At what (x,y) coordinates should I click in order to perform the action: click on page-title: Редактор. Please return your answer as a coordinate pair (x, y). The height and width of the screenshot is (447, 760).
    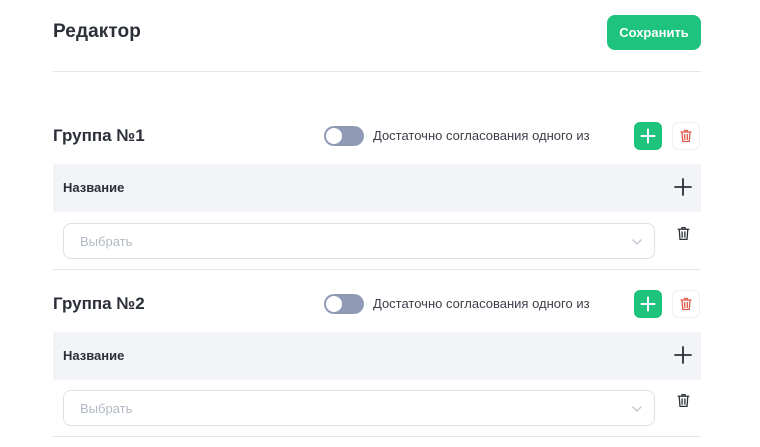
    Looking at the image, I should click on (97, 31).